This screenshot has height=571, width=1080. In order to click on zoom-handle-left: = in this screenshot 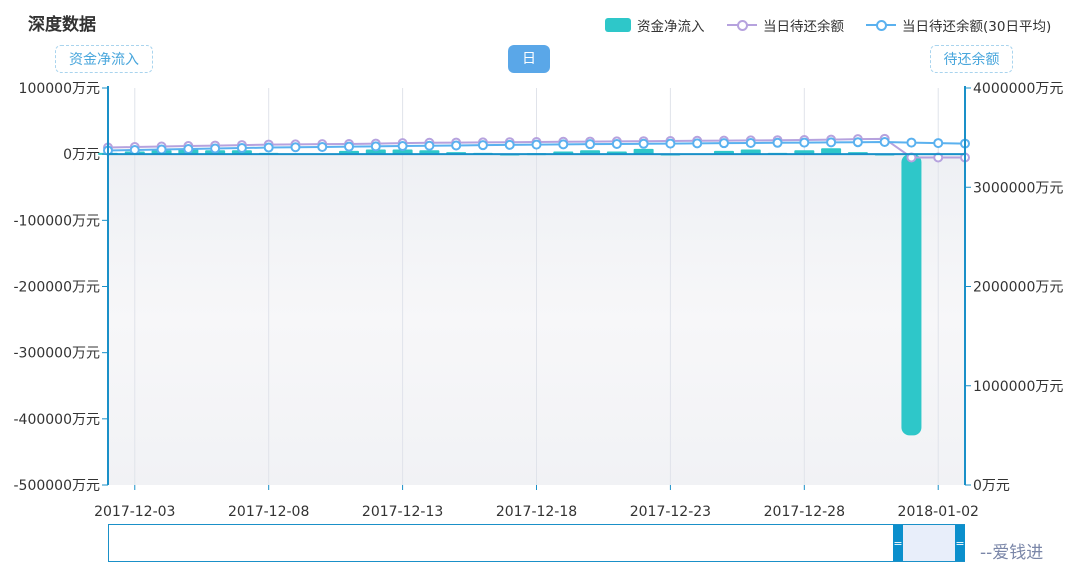, I will do `click(898, 543)`.